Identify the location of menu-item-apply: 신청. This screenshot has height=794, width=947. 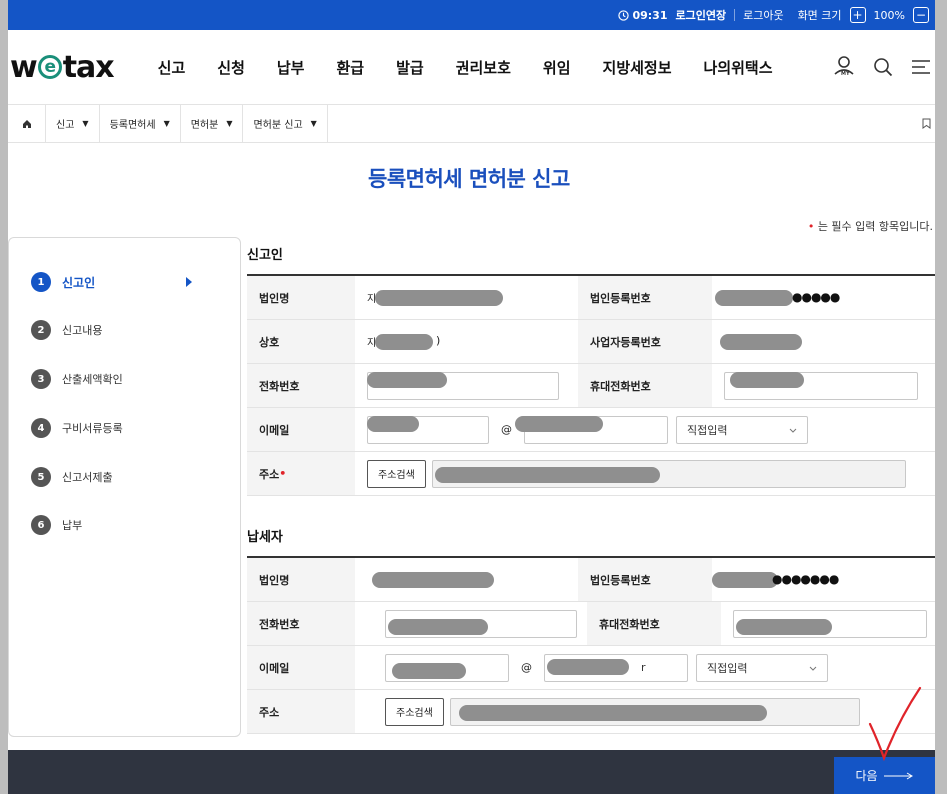
(231, 67).